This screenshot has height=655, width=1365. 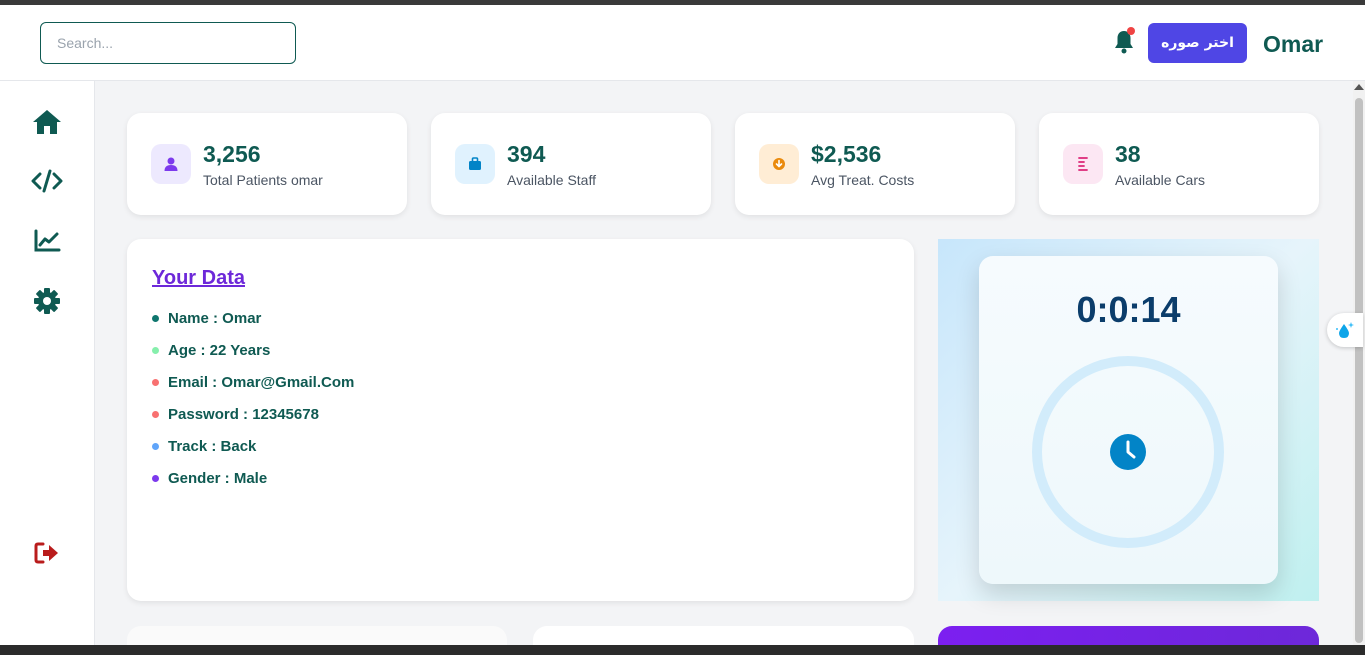 I want to click on data-item-email: Email : Omar@Gmail.Com, so click(x=253, y=382).